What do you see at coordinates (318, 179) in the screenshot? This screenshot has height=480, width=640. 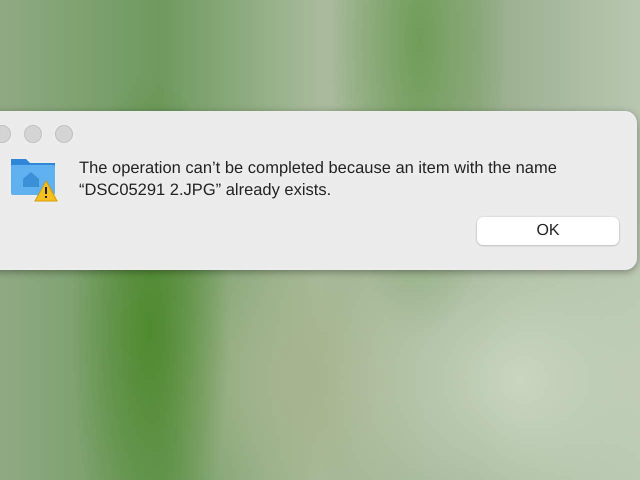 I see `alert-message: The operation can’t be completed because an item with the name “DSC05291 2.JPG” already exists.` at bounding box center [318, 179].